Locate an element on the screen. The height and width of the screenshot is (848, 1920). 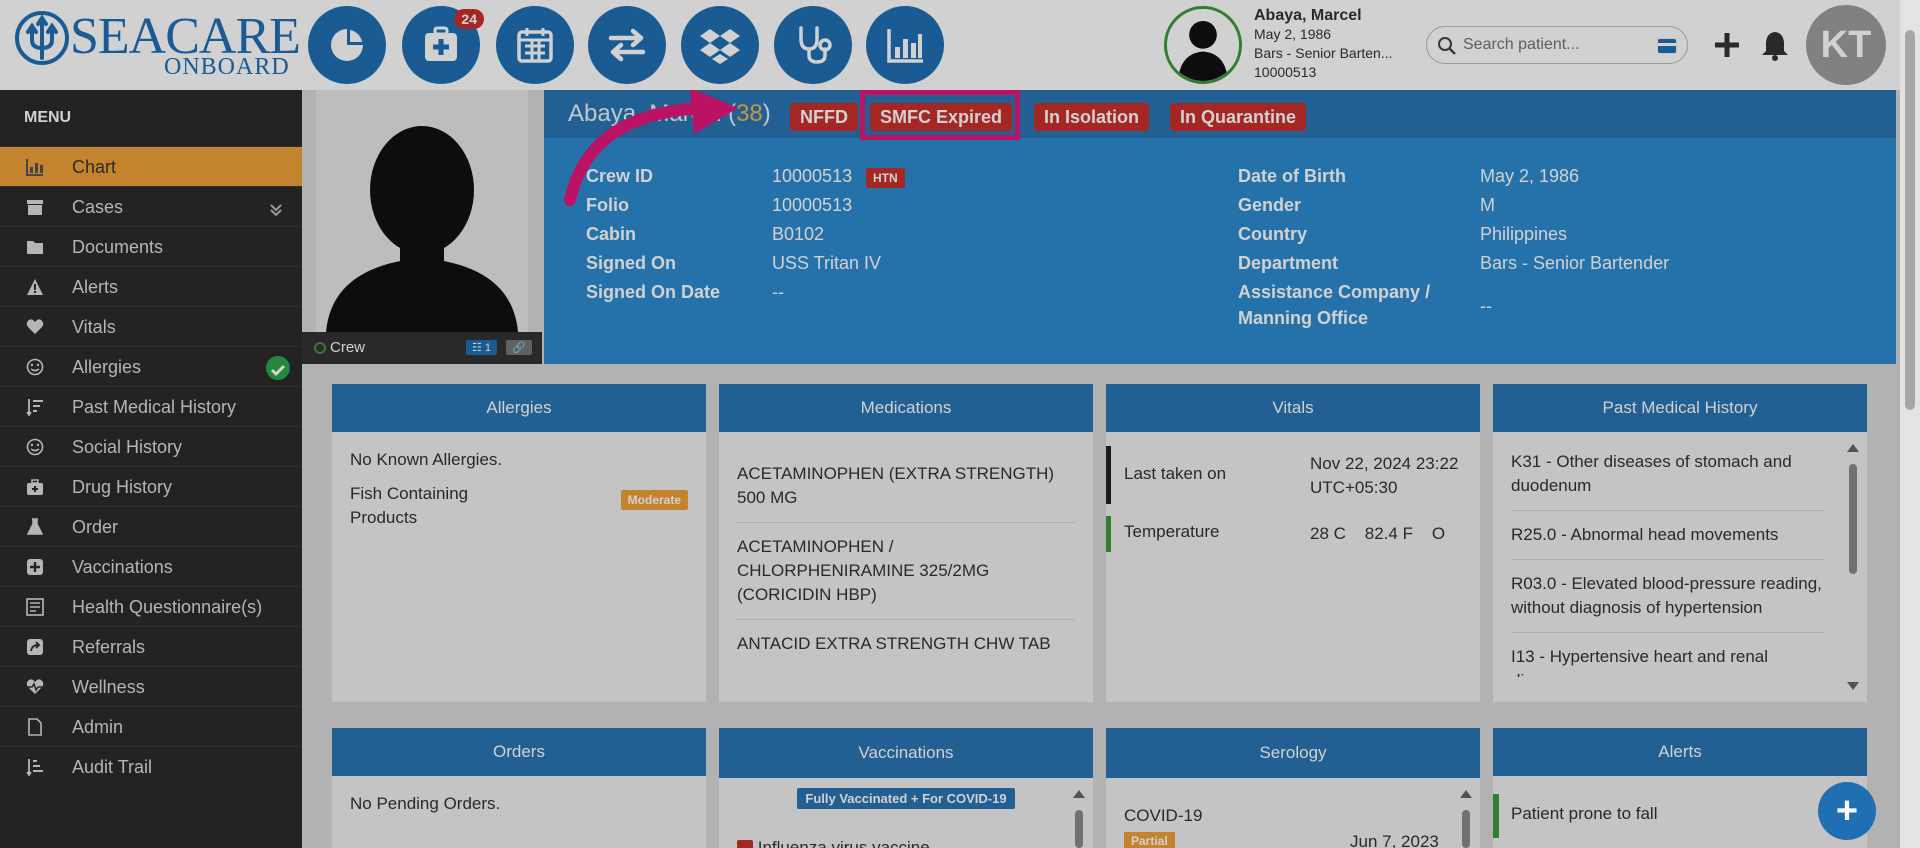
htn-badge: HTN is located at coordinates (885, 178).